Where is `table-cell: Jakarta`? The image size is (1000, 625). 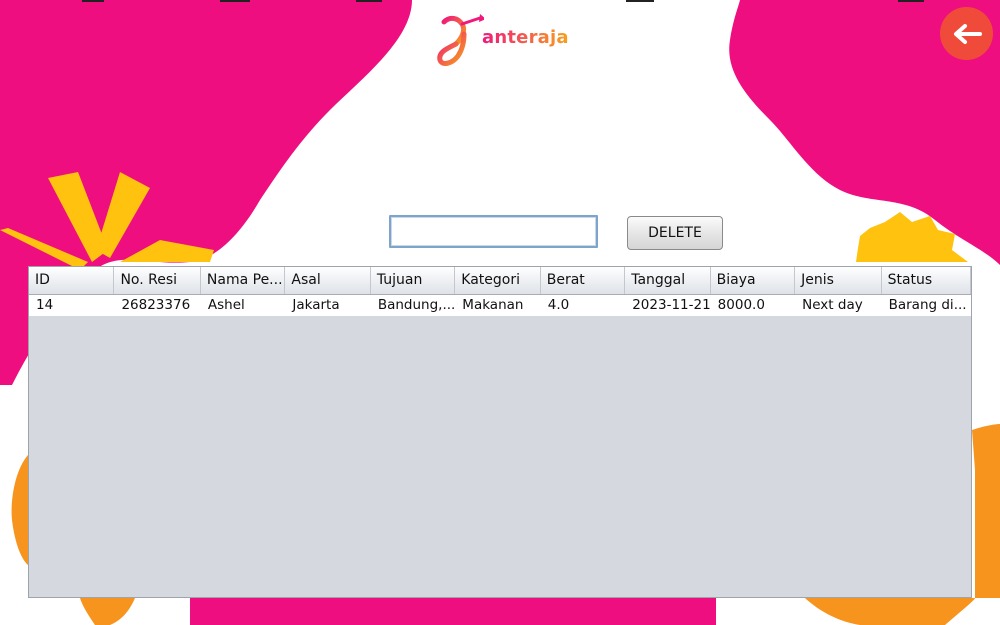 table-cell: Jakarta is located at coordinates (327, 305).